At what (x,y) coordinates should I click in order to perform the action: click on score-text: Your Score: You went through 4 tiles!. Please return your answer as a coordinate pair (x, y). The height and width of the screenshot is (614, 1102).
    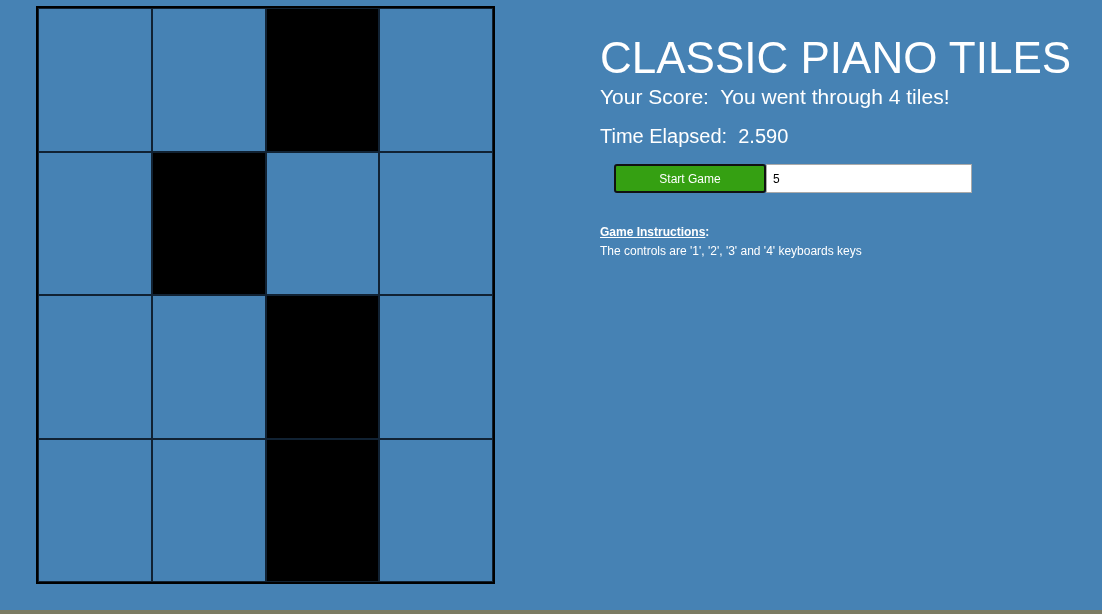
    Looking at the image, I should click on (775, 97).